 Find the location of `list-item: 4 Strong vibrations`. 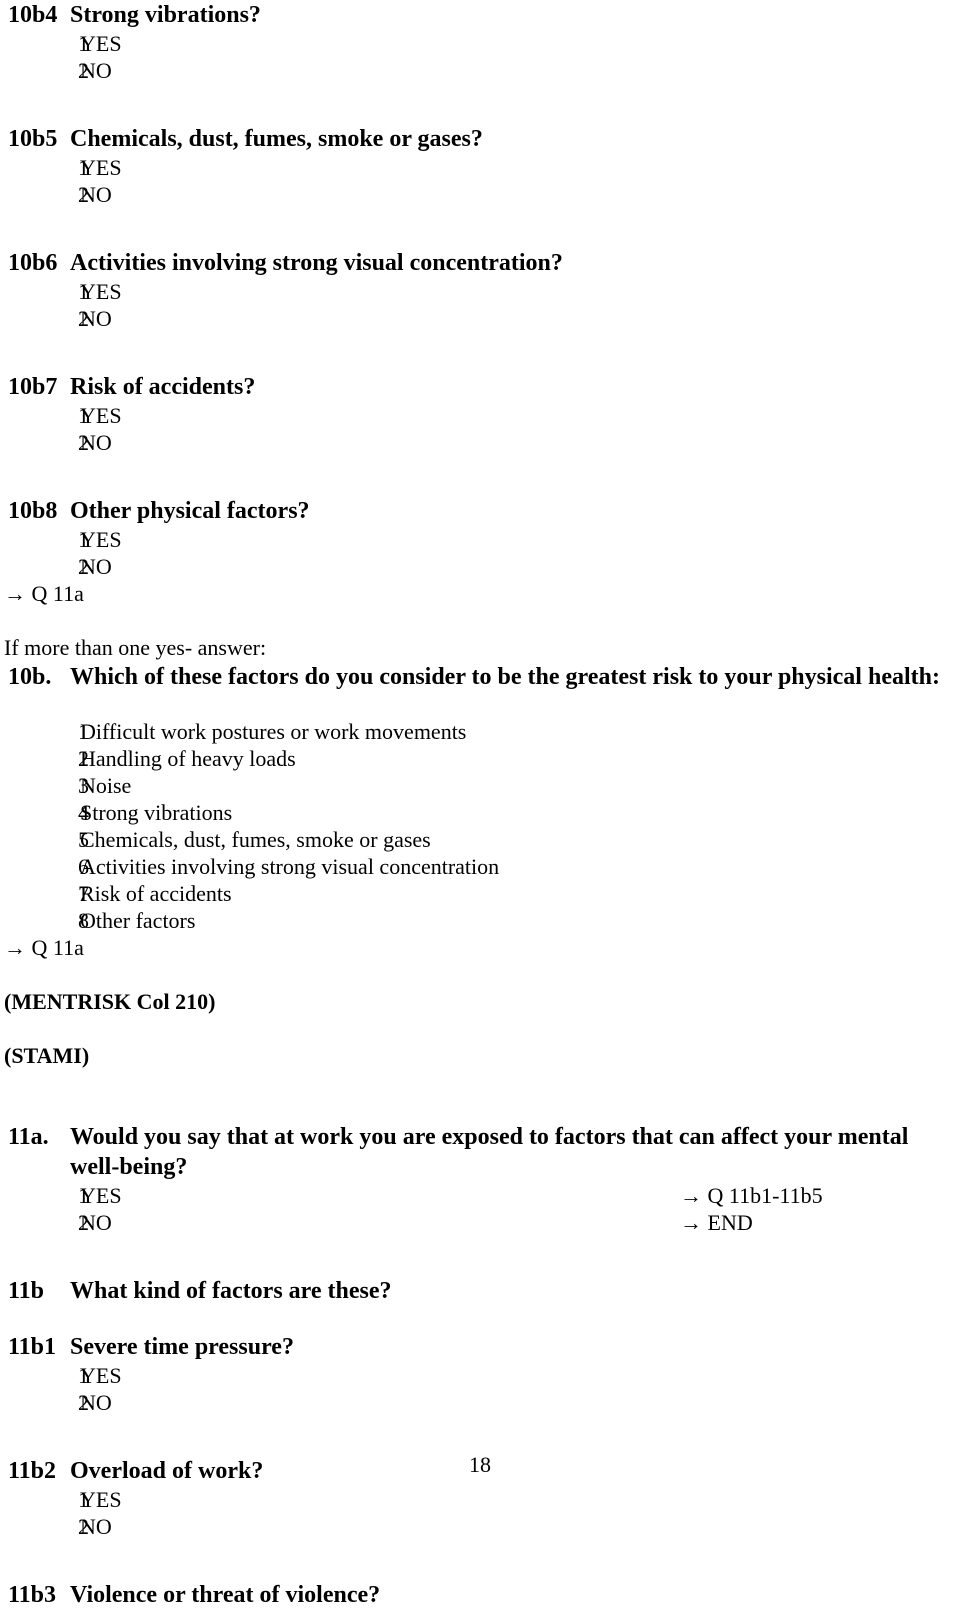

list-item: 4 Strong vibrations is located at coordinates (480, 812).